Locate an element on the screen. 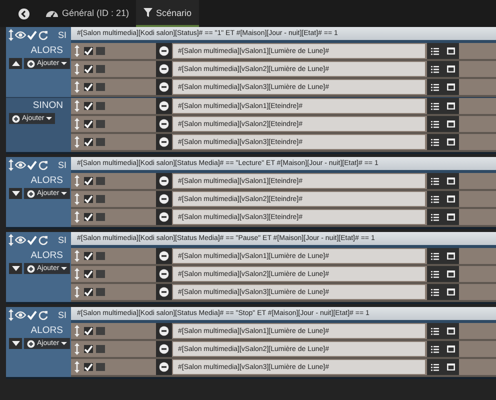 The image size is (496, 400). back-icon is located at coordinates (24, 14).